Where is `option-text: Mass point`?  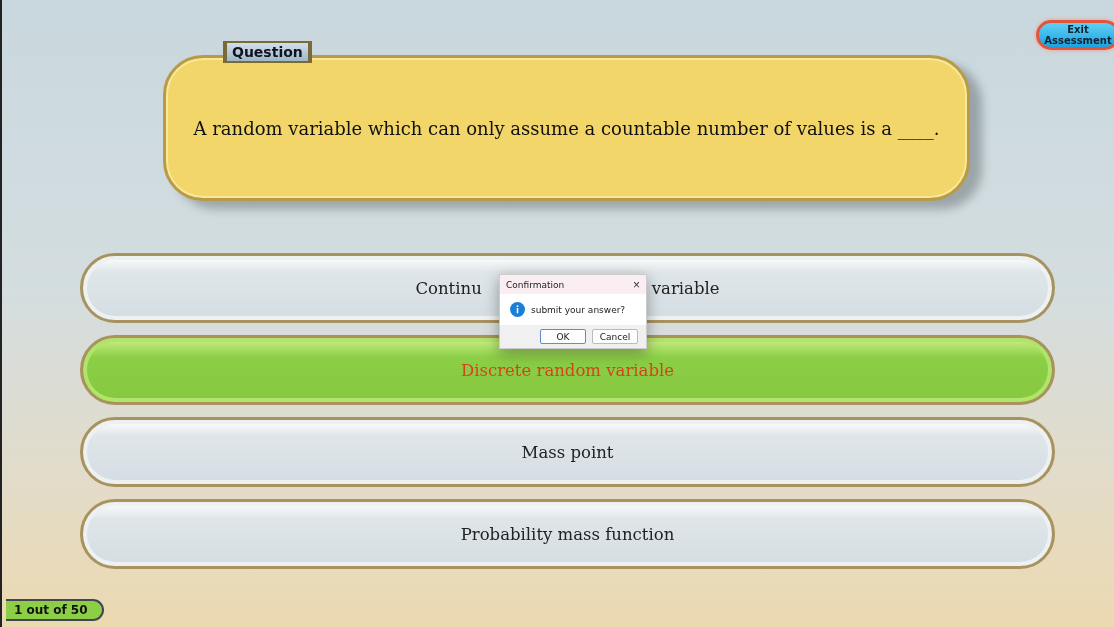
option-text: Mass point is located at coordinates (567, 452).